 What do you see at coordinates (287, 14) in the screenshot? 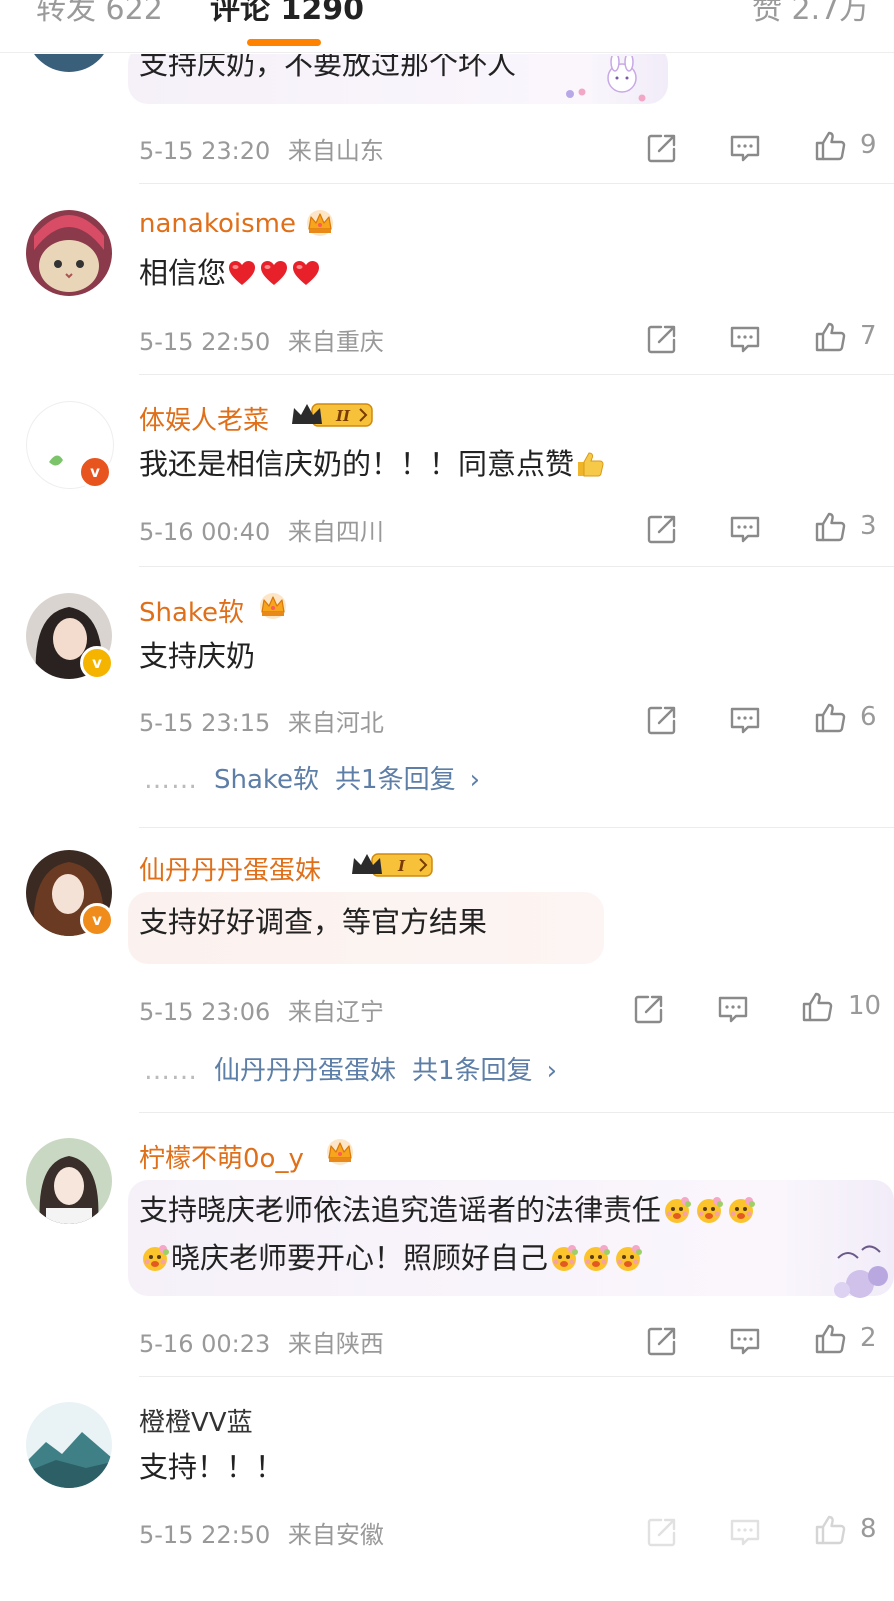
I see `tab-comments: 评论 1290` at bounding box center [287, 14].